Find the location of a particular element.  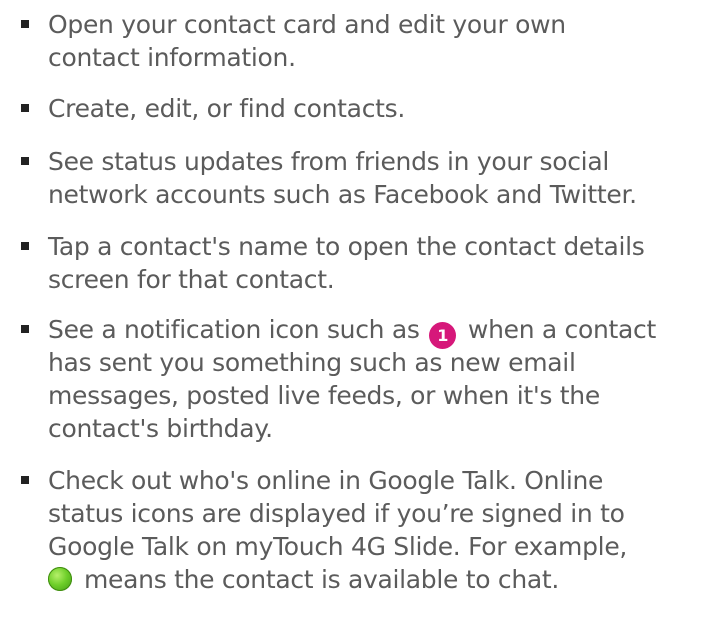

text-line: screen for that contact. is located at coordinates (191, 279).